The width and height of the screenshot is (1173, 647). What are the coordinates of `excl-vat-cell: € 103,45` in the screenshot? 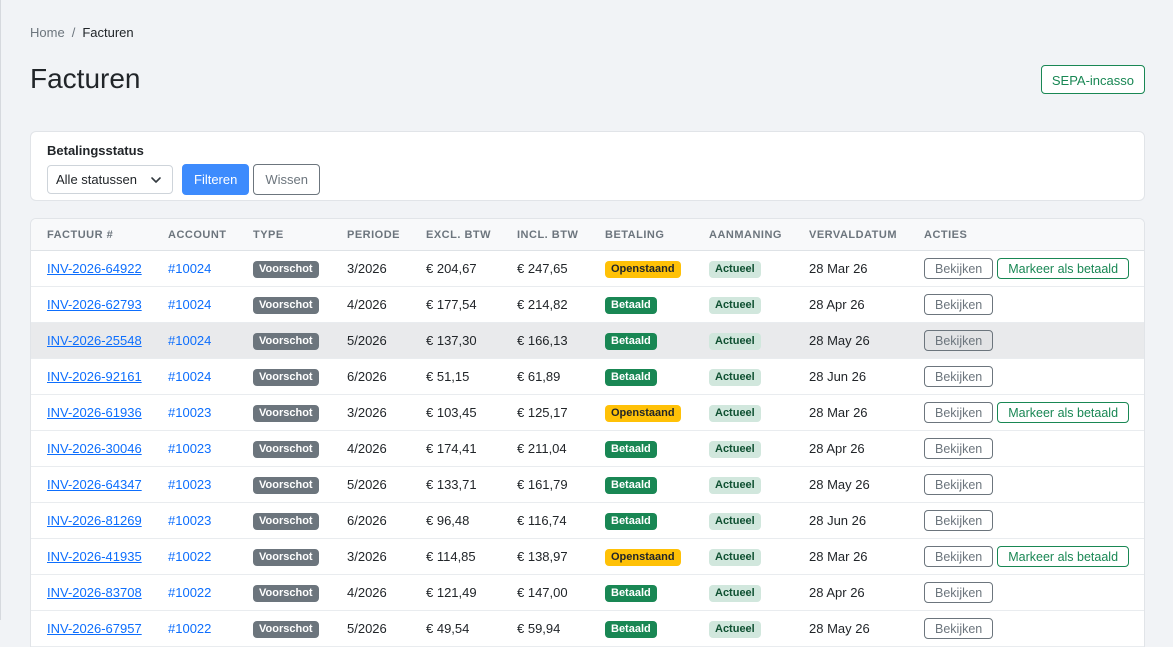 It's located at (455, 412).